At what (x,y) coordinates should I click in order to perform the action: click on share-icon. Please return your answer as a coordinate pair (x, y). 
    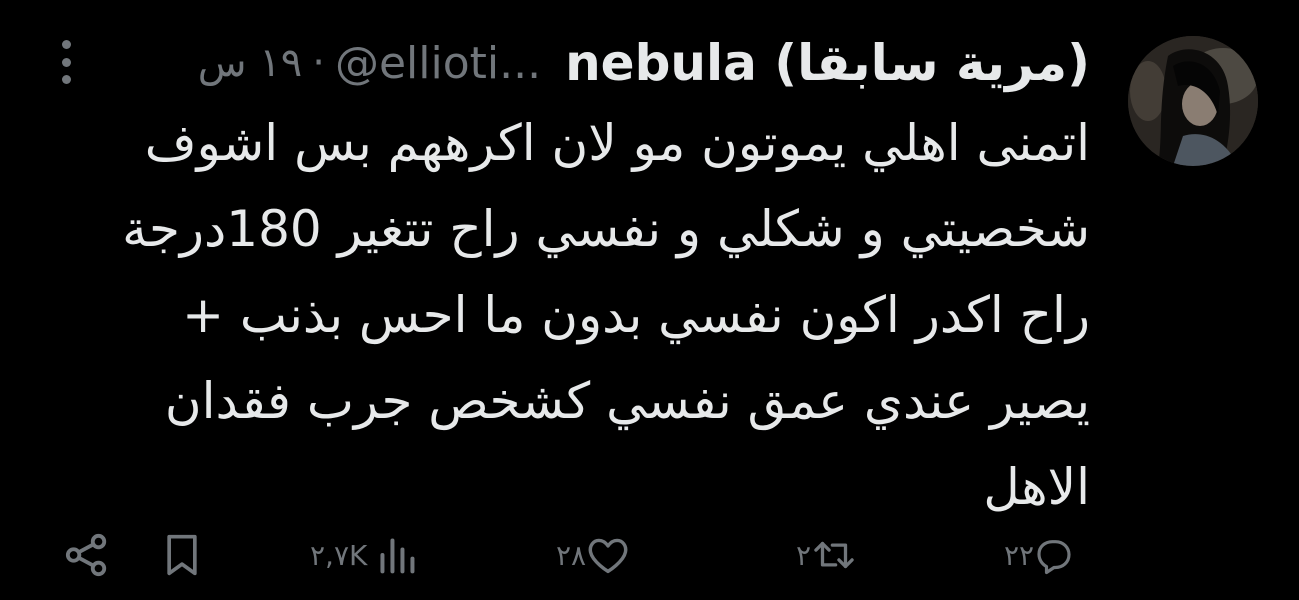
    Looking at the image, I should click on (86, 555).